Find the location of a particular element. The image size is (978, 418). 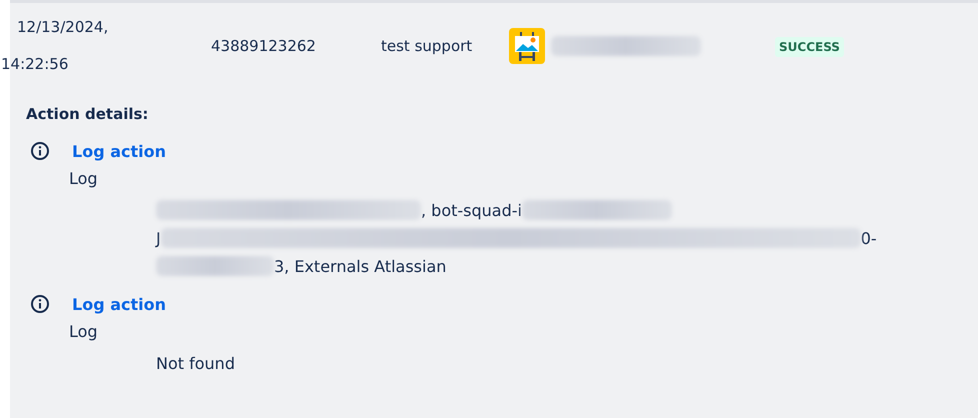

easel-picture-icon is located at coordinates (527, 46).